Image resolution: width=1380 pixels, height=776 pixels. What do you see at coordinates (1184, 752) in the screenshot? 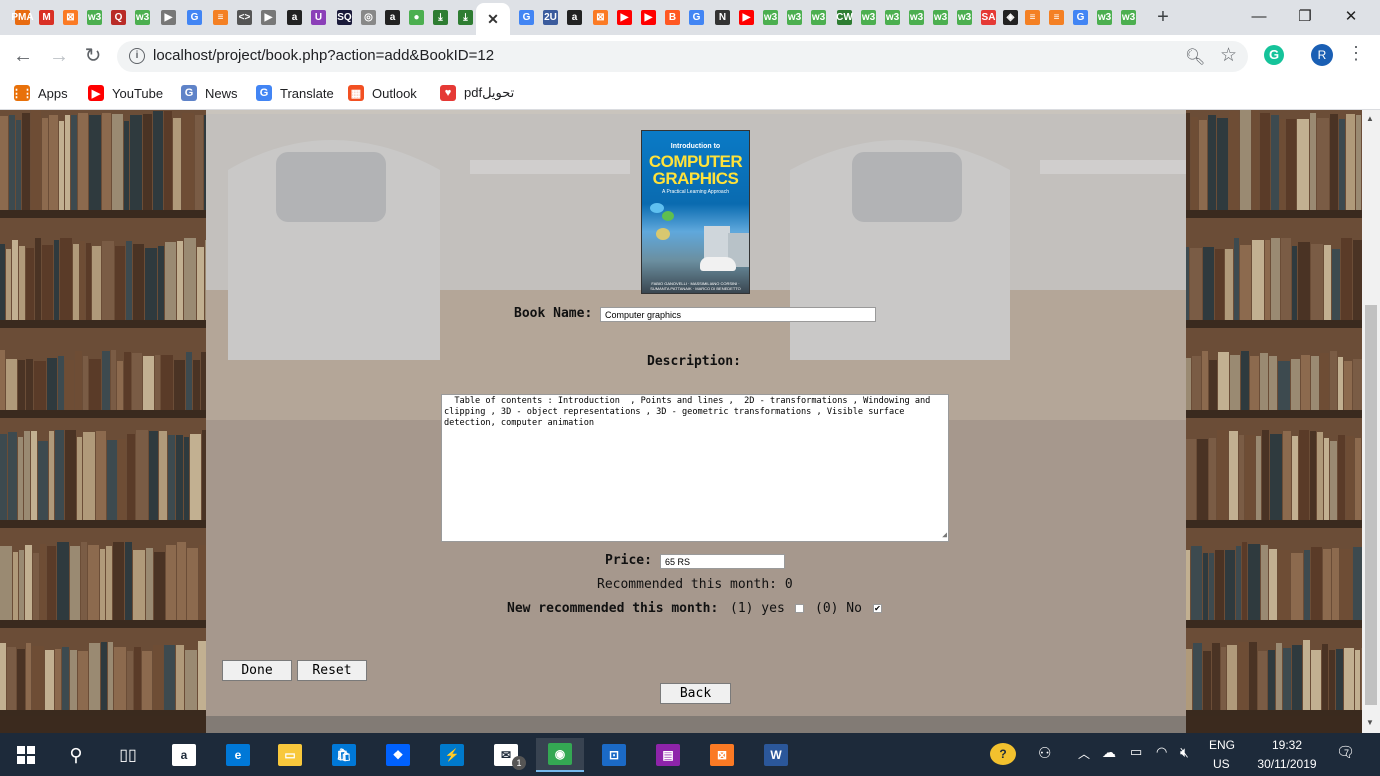
I see `volume-muted-icon: 🔇︎` at bounding box center [1184, 752].